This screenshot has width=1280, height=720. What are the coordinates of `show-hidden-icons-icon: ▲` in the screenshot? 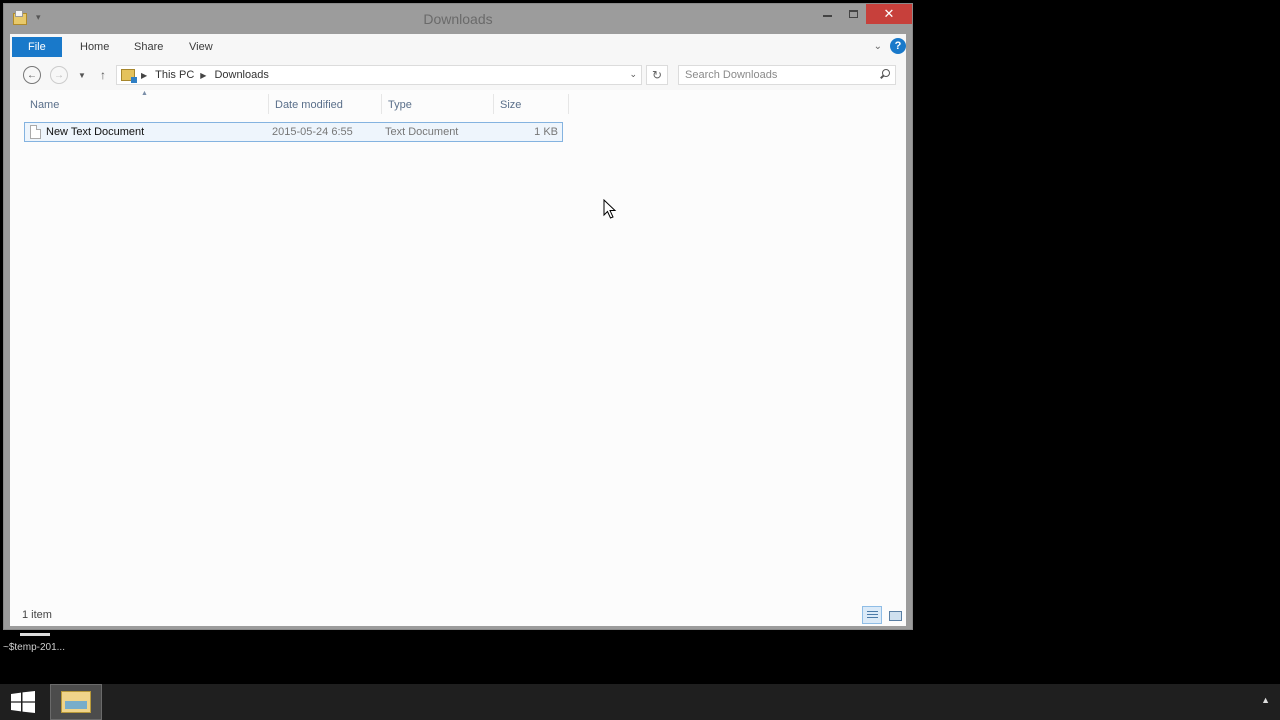 It's located at (1265, 700).